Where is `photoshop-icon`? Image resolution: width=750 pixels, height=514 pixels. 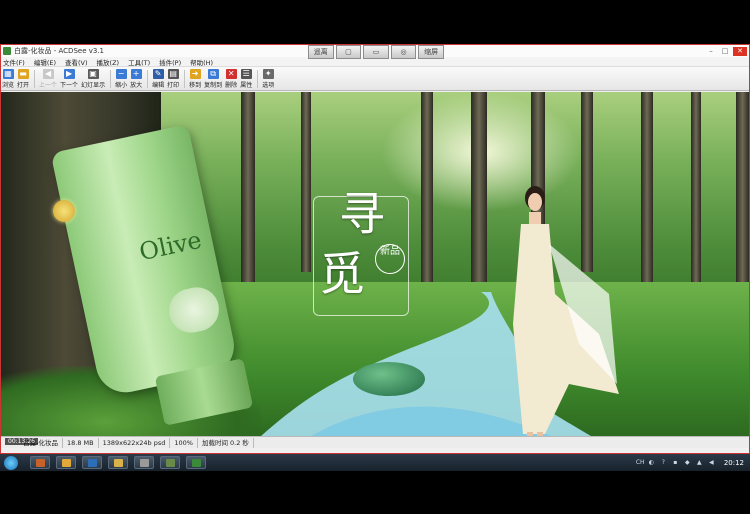 photoshop-icon is located at coordinates (92, 462).